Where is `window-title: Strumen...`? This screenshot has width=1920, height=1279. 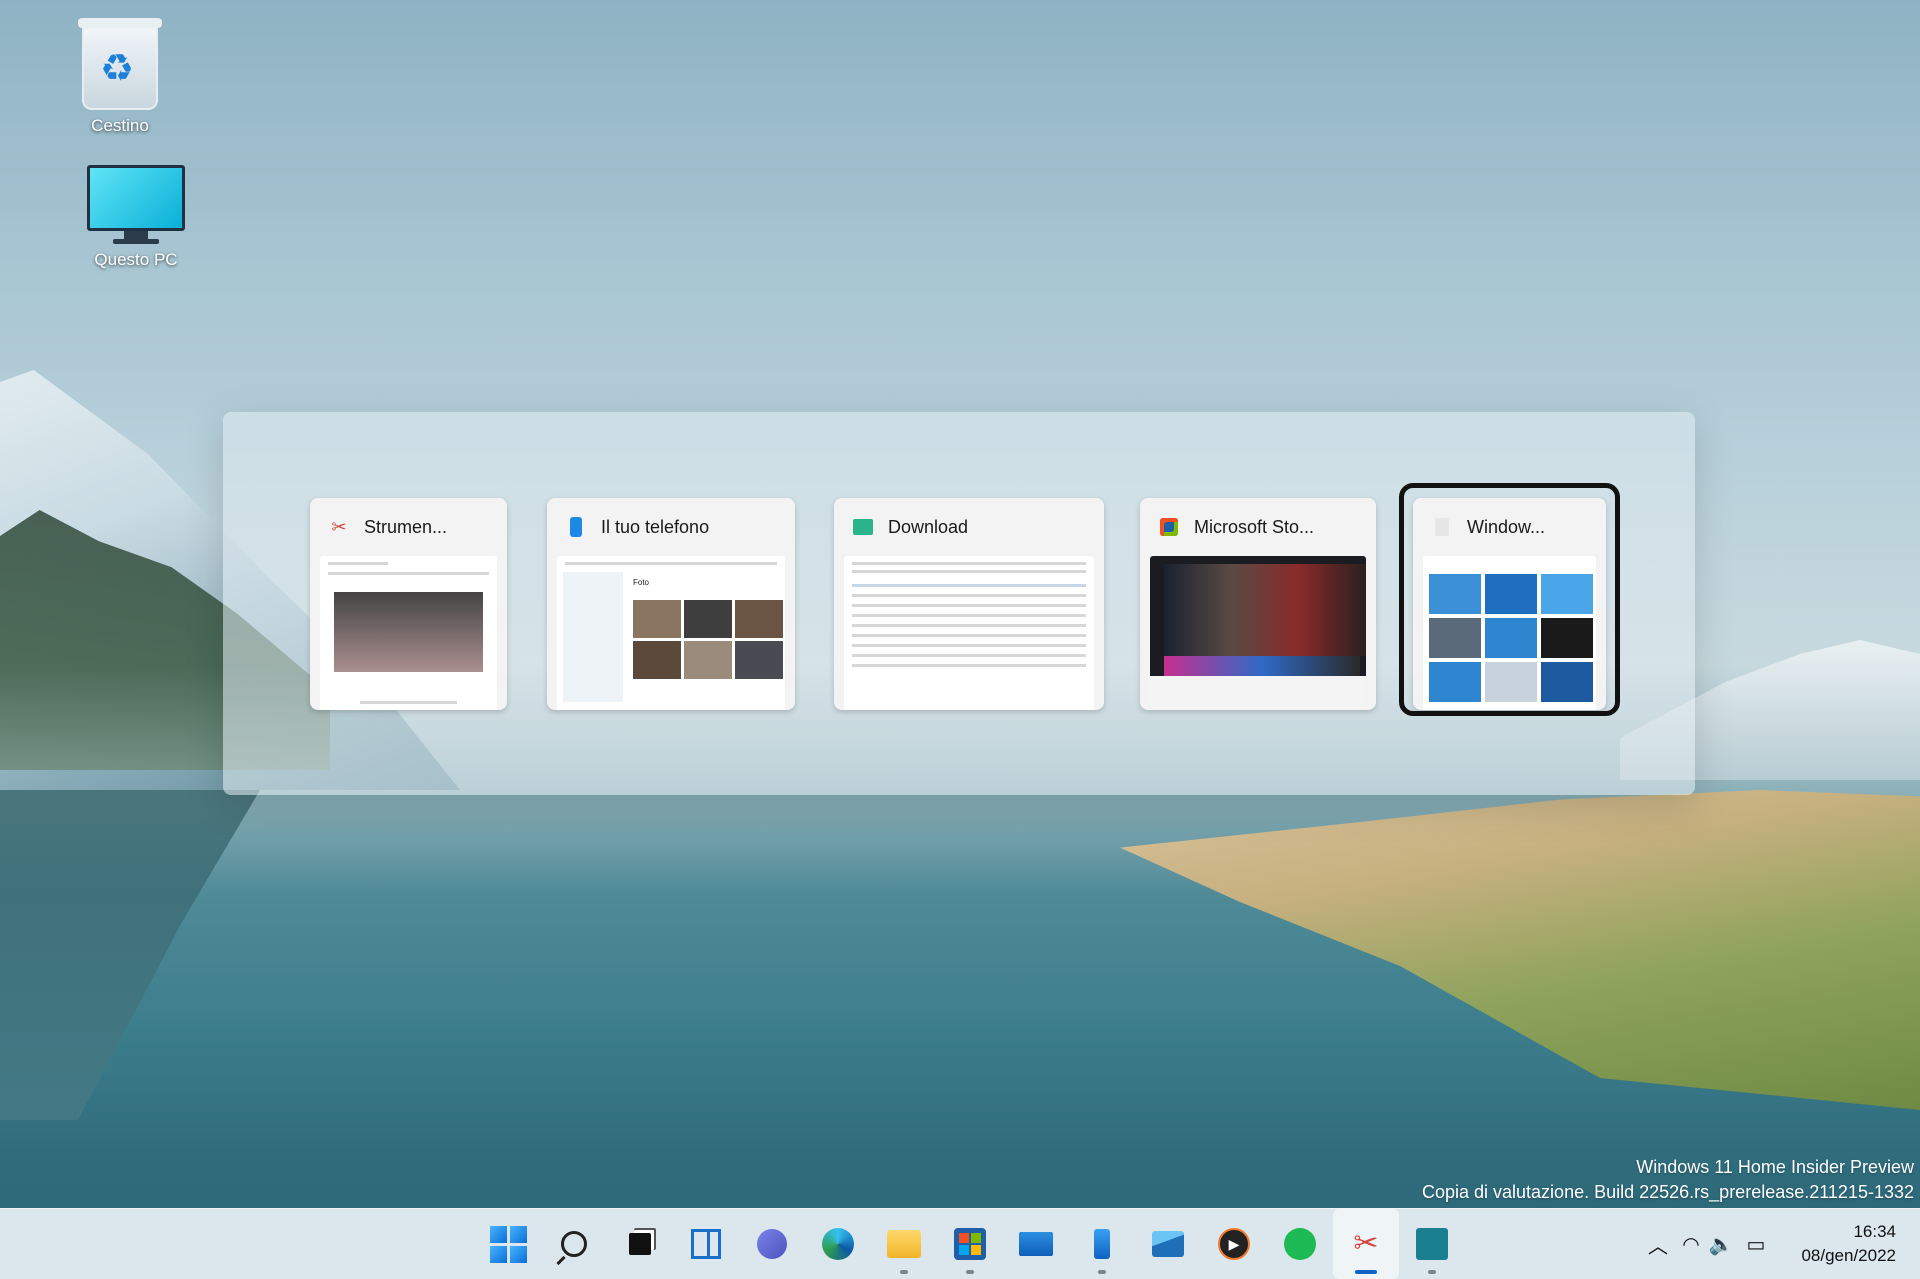
window-title: Strumen... is located at coordinates (406, 526).